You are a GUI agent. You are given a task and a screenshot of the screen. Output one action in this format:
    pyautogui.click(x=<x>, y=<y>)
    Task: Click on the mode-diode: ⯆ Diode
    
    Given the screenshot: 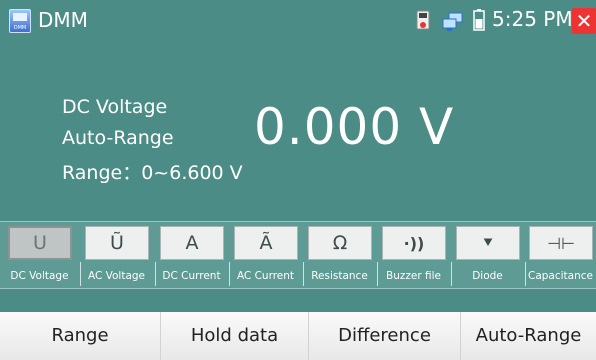 What is the action you would take?
    pyautogui.click(x=487, y=255)
    